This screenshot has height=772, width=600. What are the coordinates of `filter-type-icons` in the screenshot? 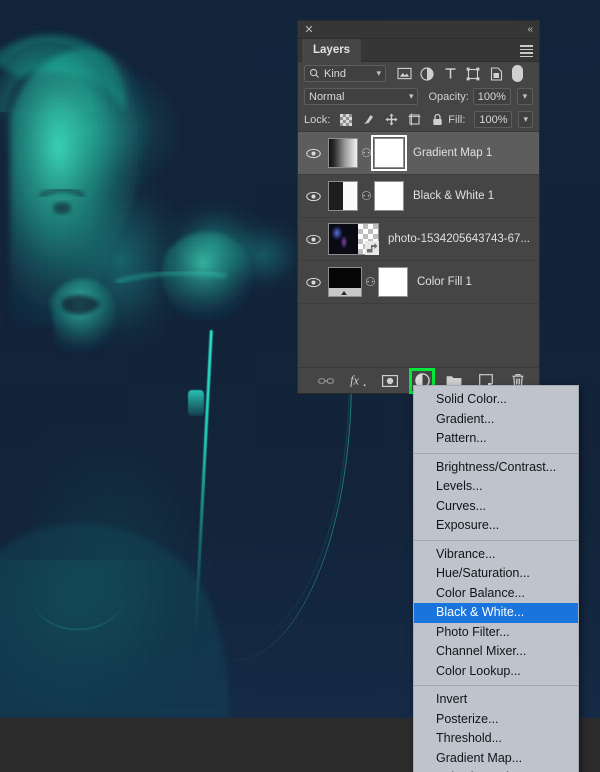 It's located at (450, 73).